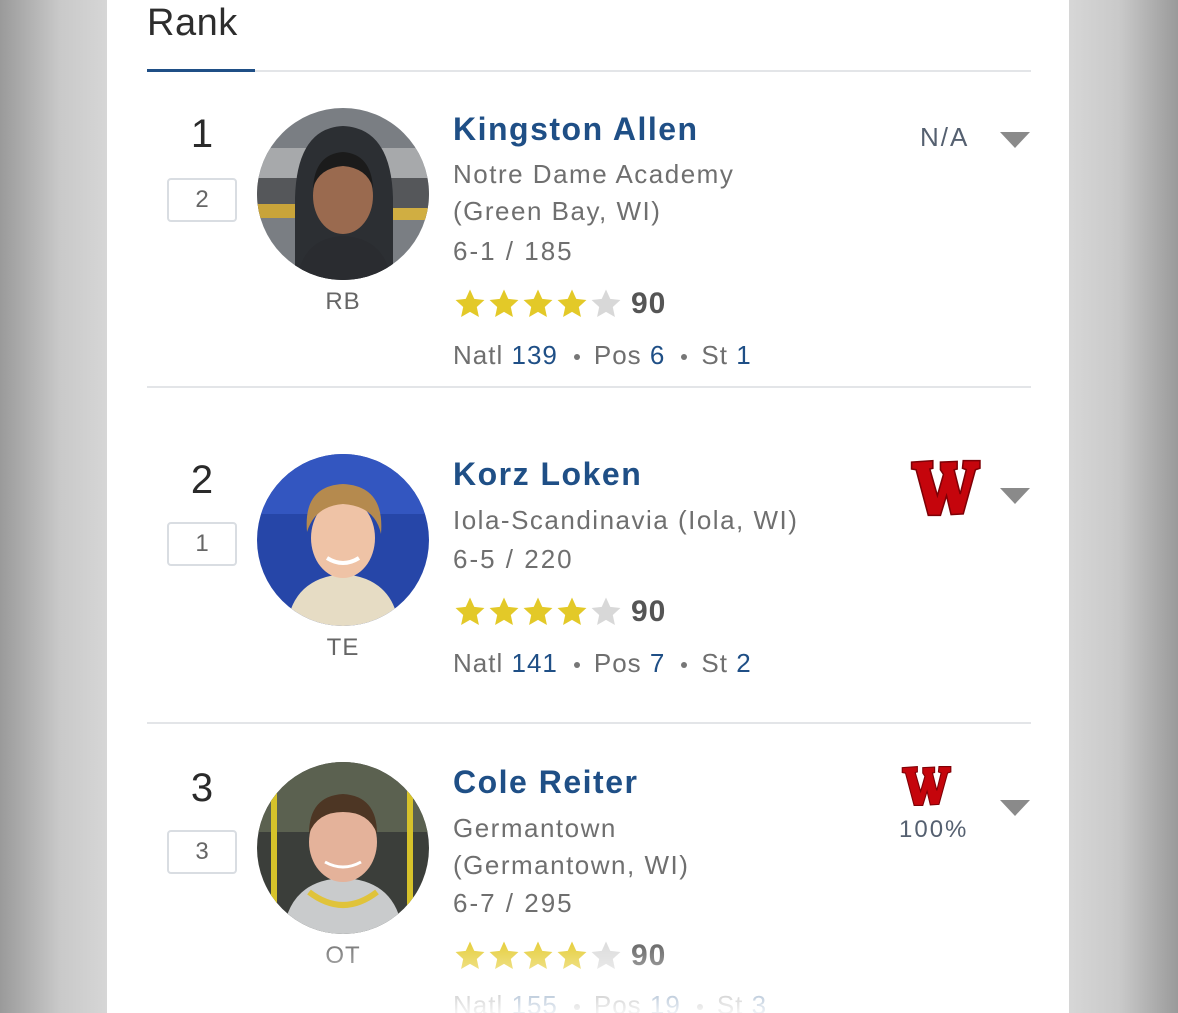 Image resolution: width=1178 pixels, height=1013 pixels. I want to click on player-name-link: Kingston Allen, so click(576, 129).